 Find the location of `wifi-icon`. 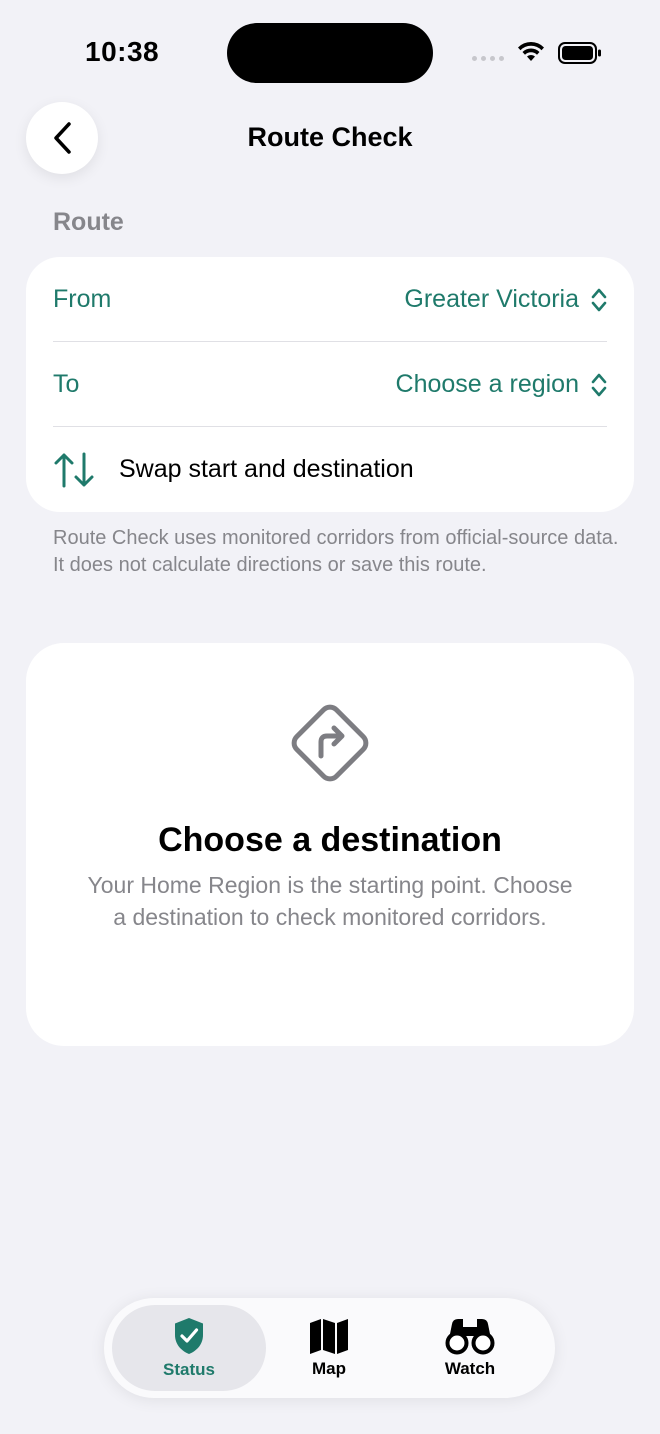

wifi-icon is located at coordinates (531, 51).